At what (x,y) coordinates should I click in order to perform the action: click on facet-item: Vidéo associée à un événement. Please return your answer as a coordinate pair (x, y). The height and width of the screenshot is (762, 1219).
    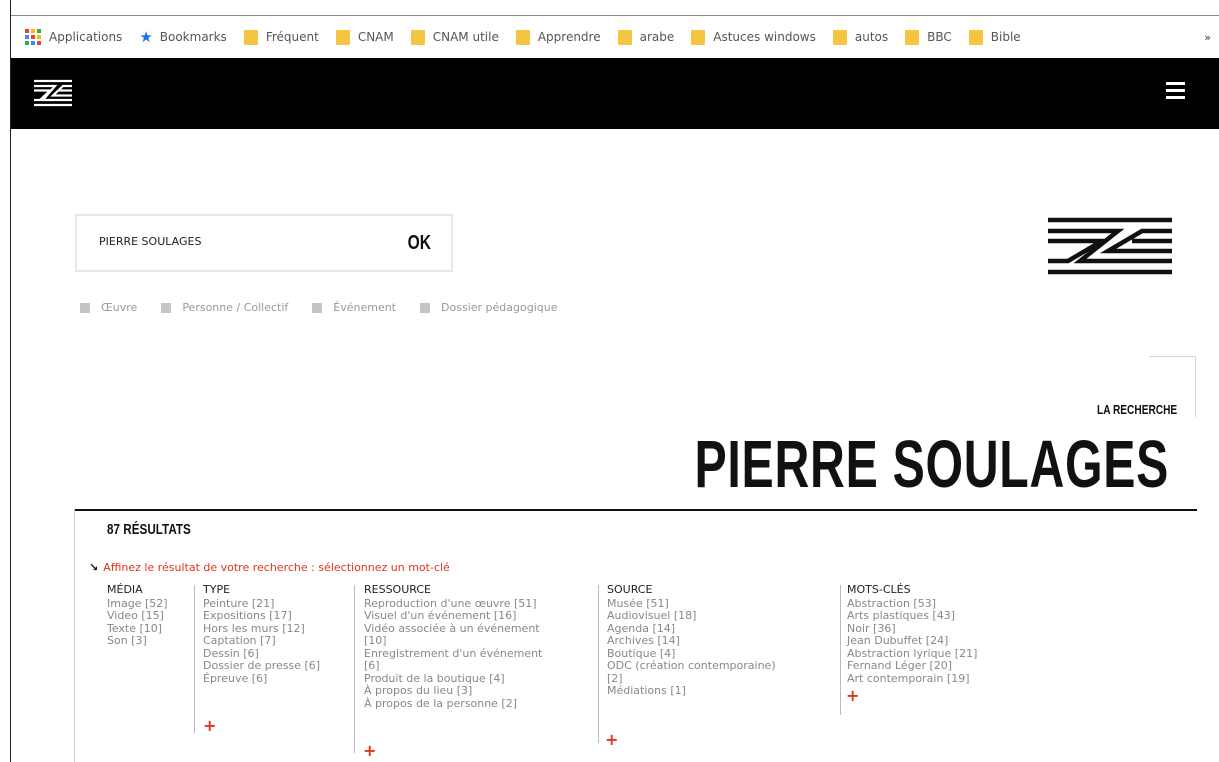
    Looking at the image, I should click on (453, 629).